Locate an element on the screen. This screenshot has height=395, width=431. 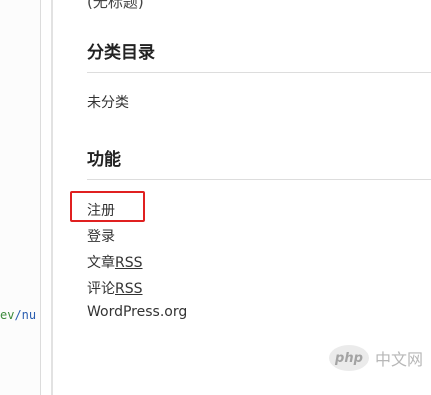
categories-rule is located at coordinates (259, 72).